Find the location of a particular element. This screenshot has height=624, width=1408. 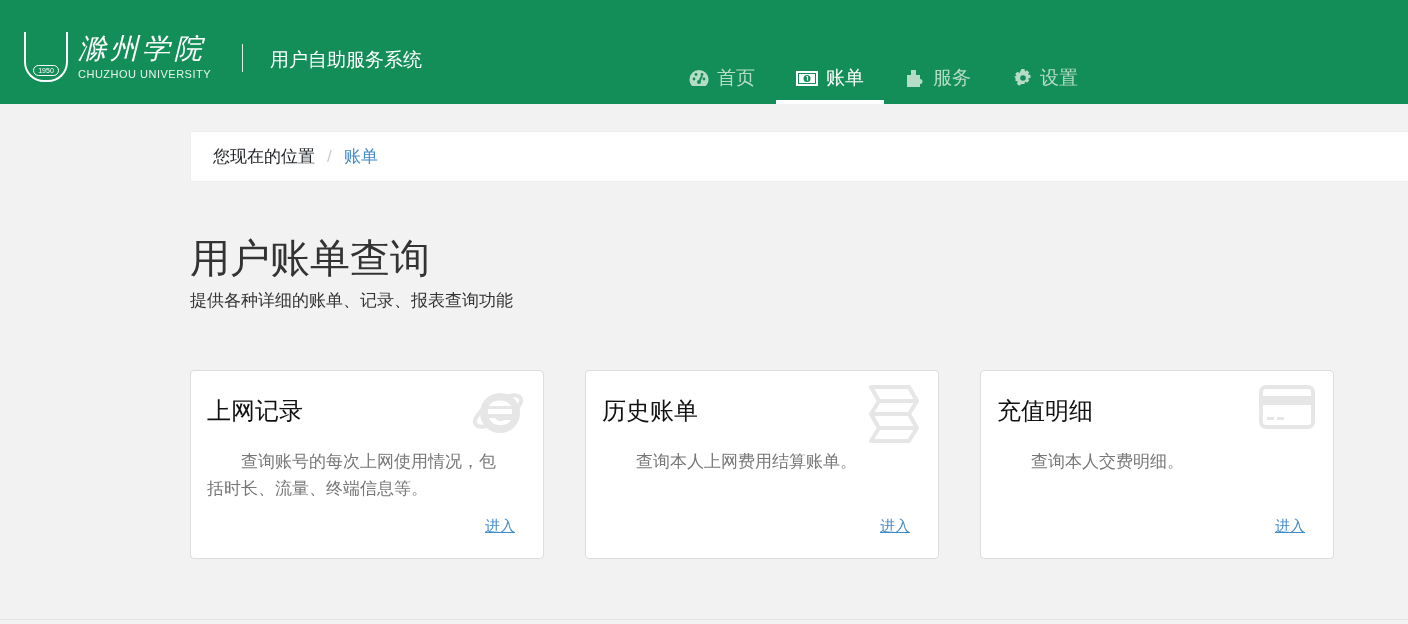

settings-icon is located at coordinates (1023, 78).